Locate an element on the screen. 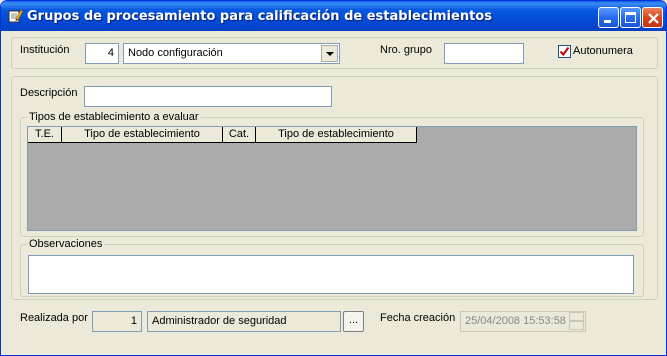 This screenshot has width=667, height=356. institucion-combo-value: Nodo configuración is located at coordinates (175, 53).